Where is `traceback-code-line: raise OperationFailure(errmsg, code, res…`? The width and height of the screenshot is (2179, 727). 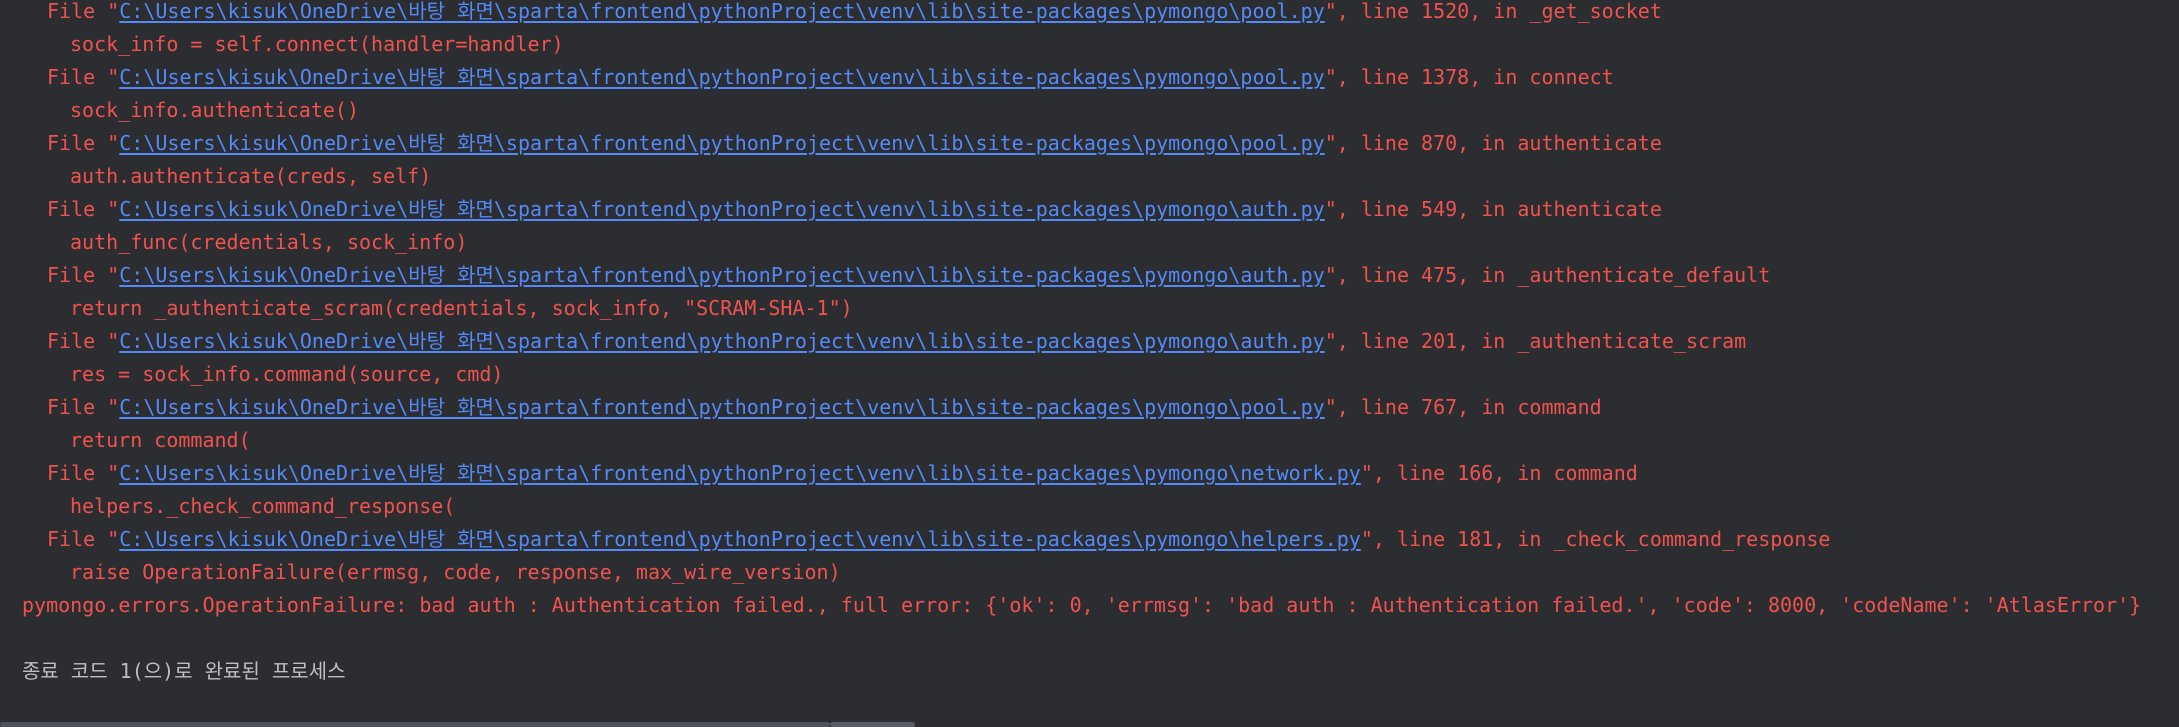
traceback-code-line: raise OperationFailure(errmsg, code, res… is located at coordinates (455, 572).